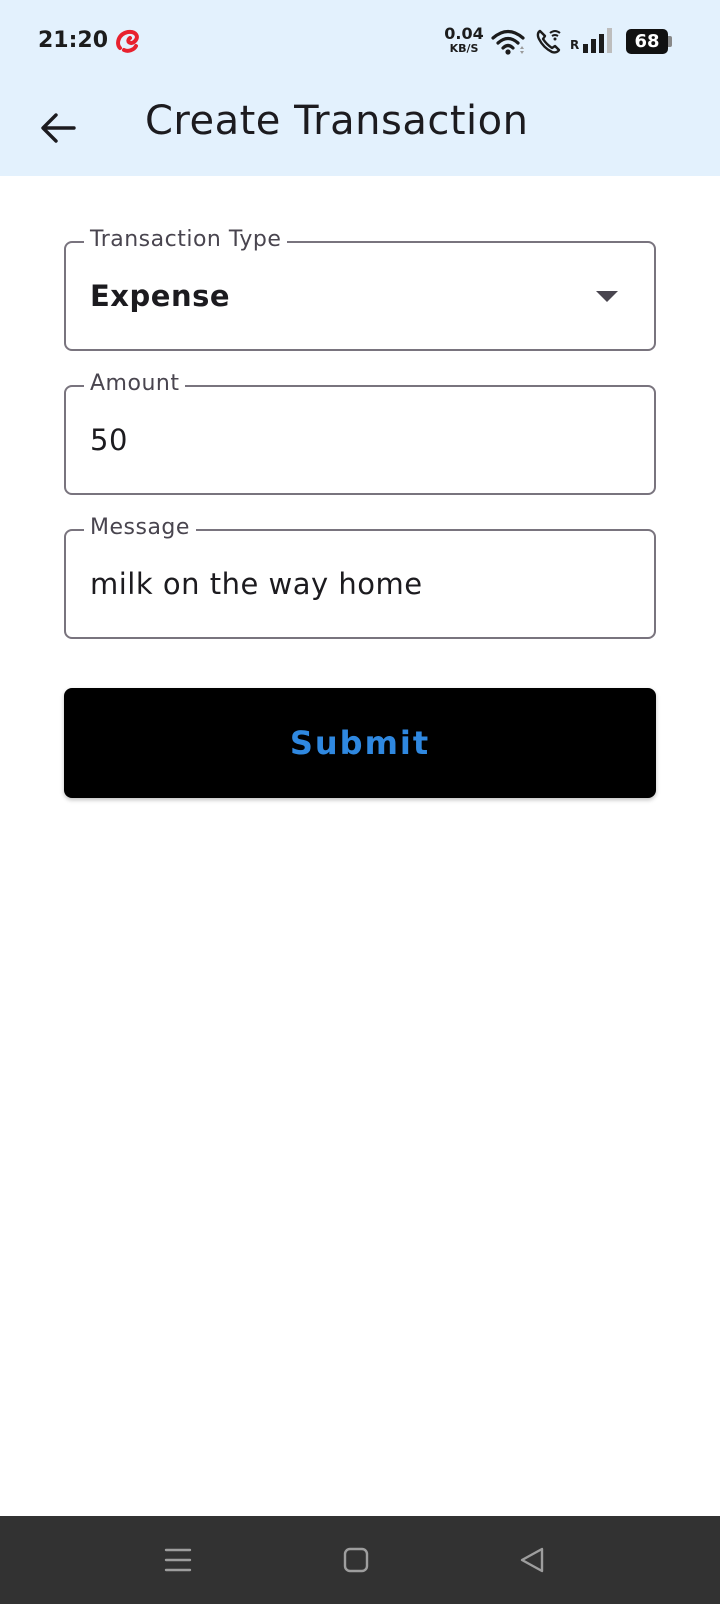 The width and height of the screenshot is (720, 1604). Describe the element at coordinates (508, 42) in the screenshot. I see `wifi-icon` at that location.